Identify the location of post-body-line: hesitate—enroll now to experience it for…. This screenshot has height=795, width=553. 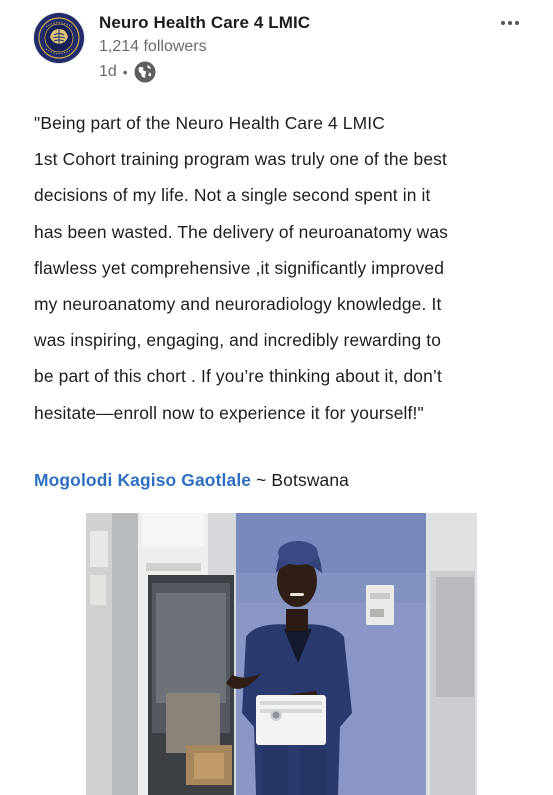
(229, 412).